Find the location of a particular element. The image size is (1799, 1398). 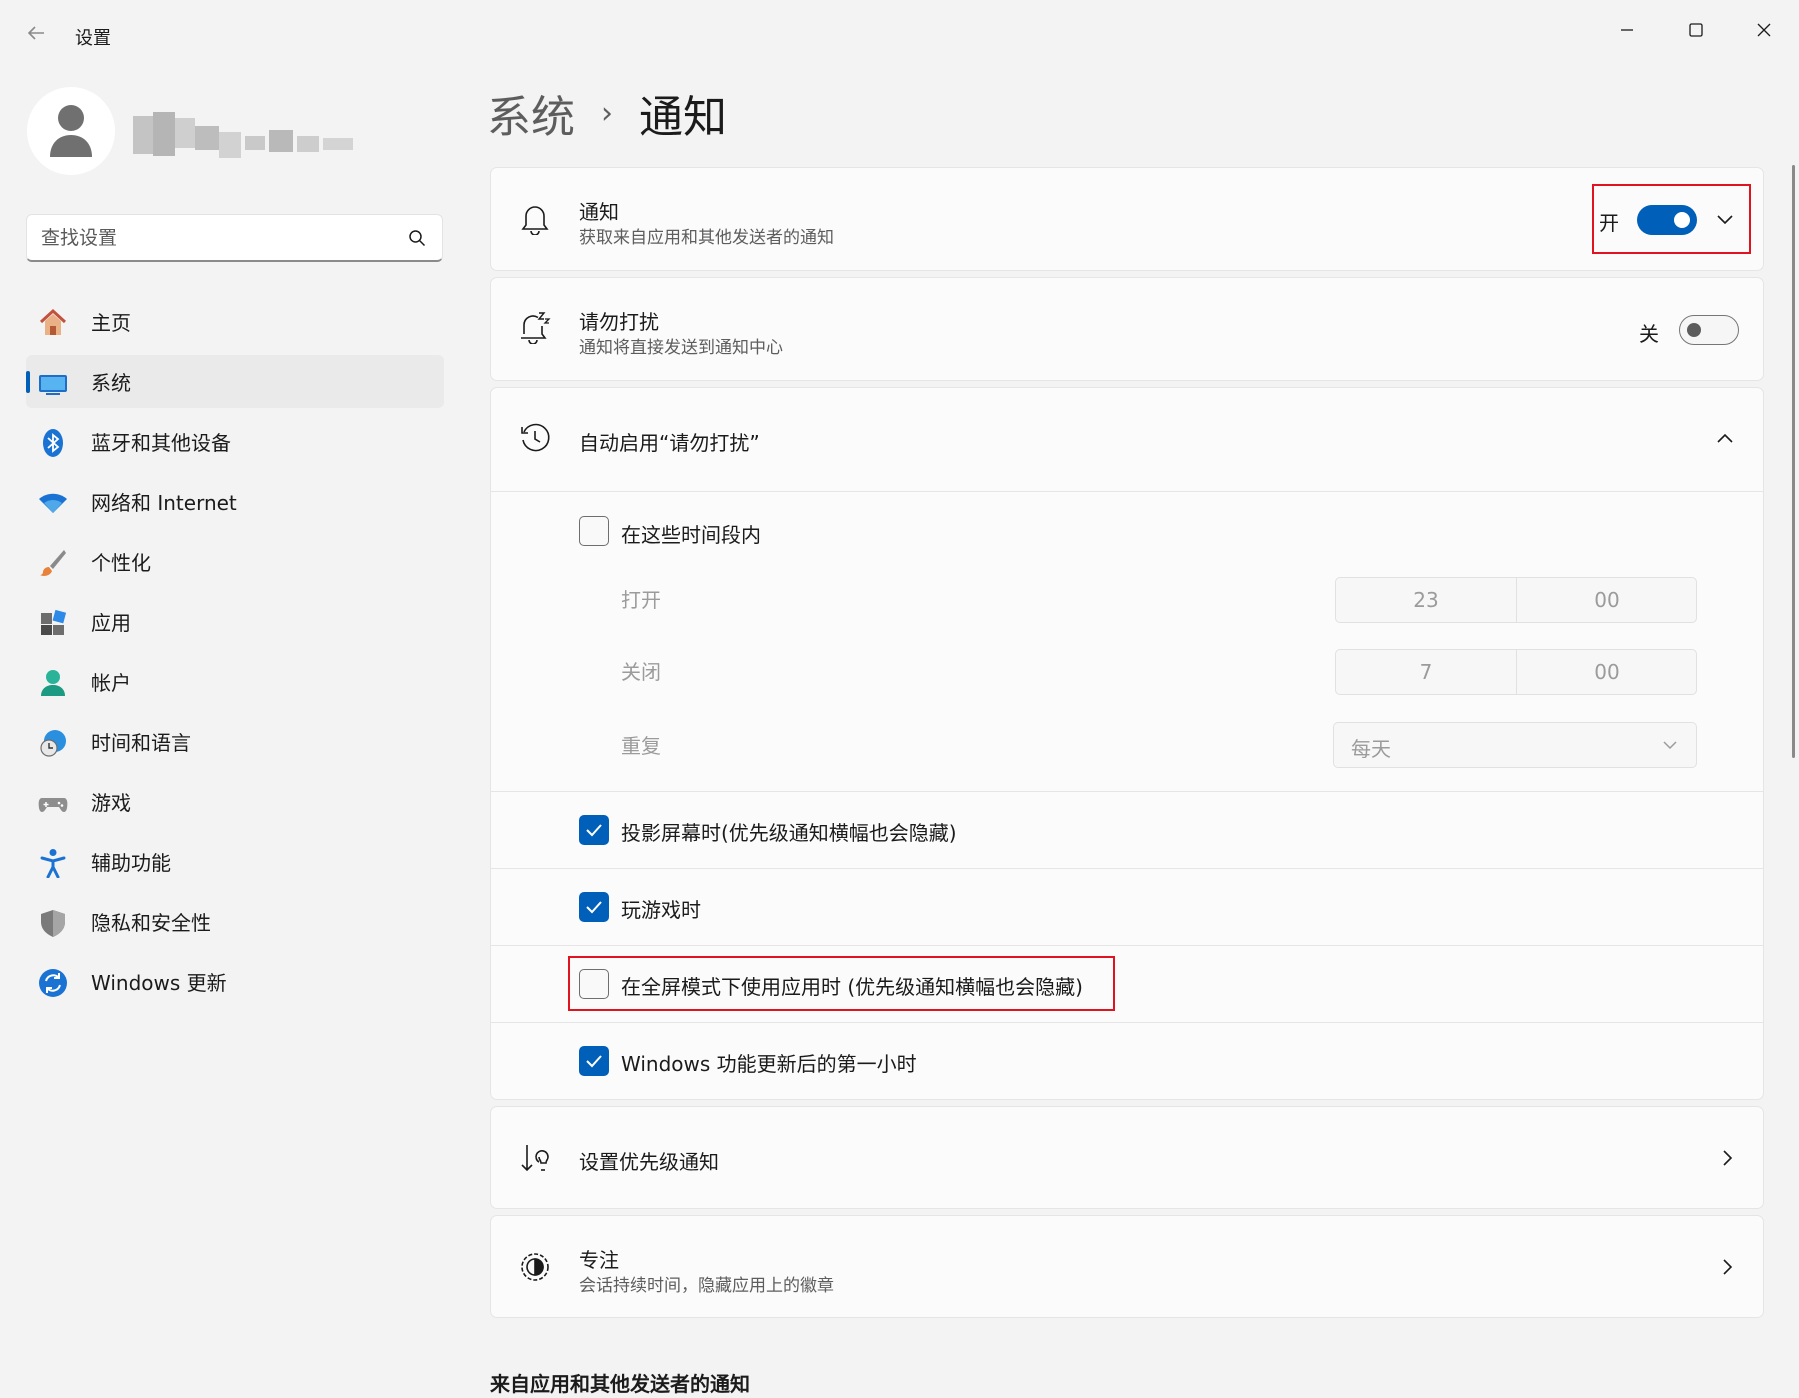

notifications-card: 通知 获取来自应用和其他发送者的通知 开 is located at coordinates (1127, 219).